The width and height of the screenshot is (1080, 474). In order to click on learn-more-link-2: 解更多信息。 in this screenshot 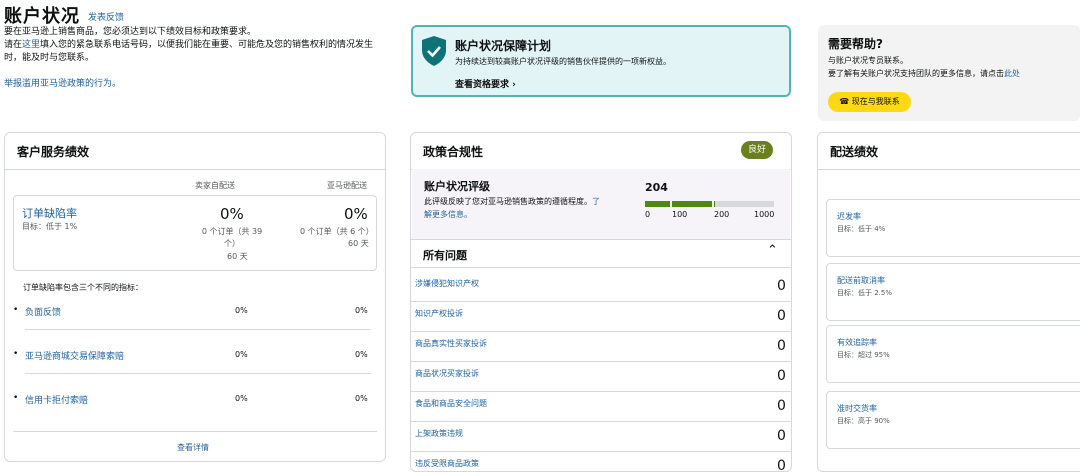, I will do `click(448, 214)`.